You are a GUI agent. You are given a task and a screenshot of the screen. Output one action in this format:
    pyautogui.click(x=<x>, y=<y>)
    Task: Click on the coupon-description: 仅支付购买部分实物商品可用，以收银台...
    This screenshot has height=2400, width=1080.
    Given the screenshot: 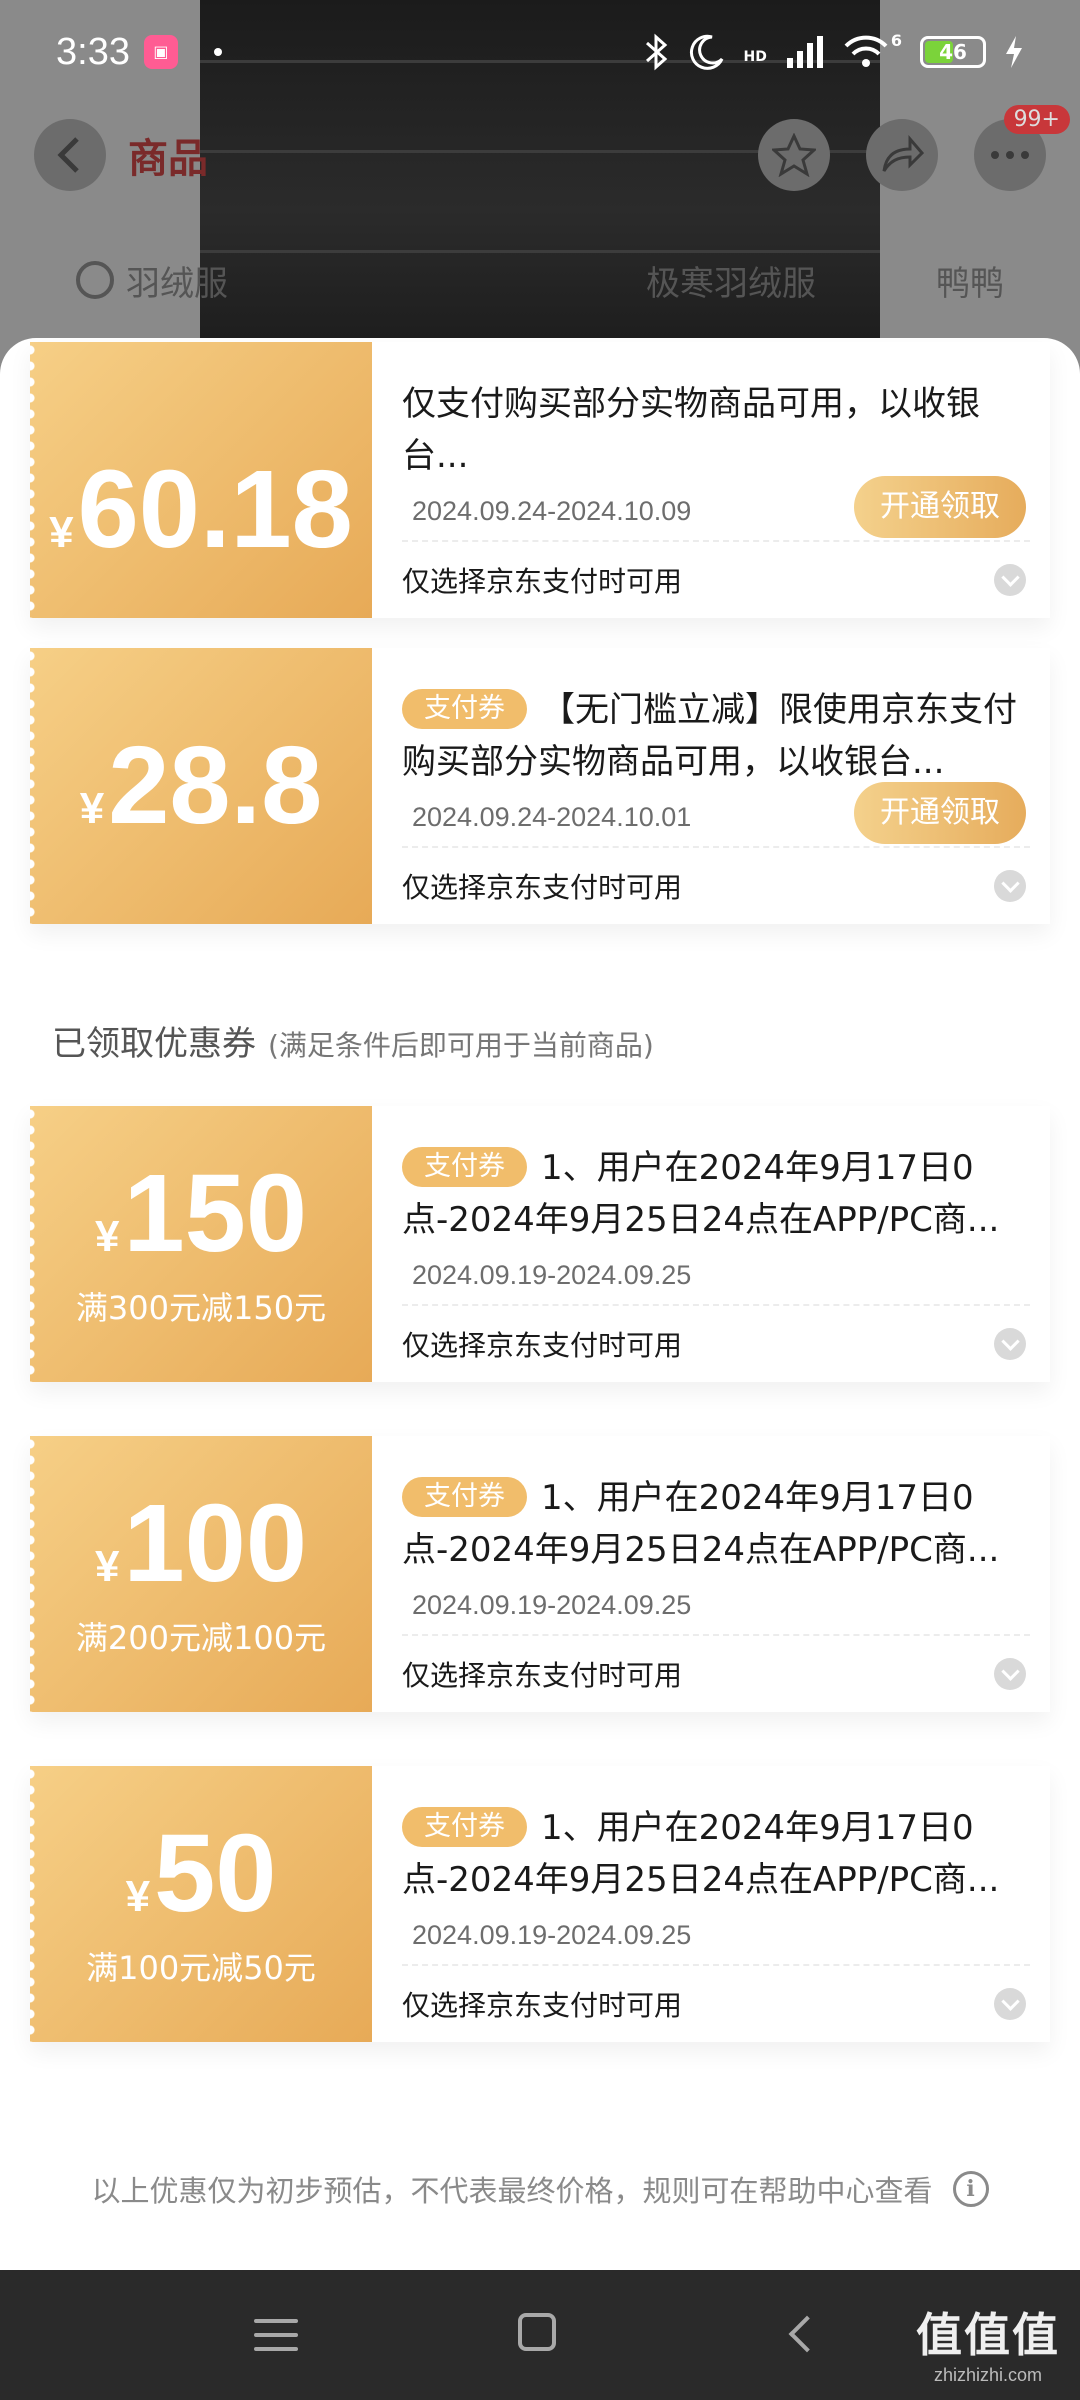 What is the action you would take?
    pyautogui.click(x=691, y=430)
    